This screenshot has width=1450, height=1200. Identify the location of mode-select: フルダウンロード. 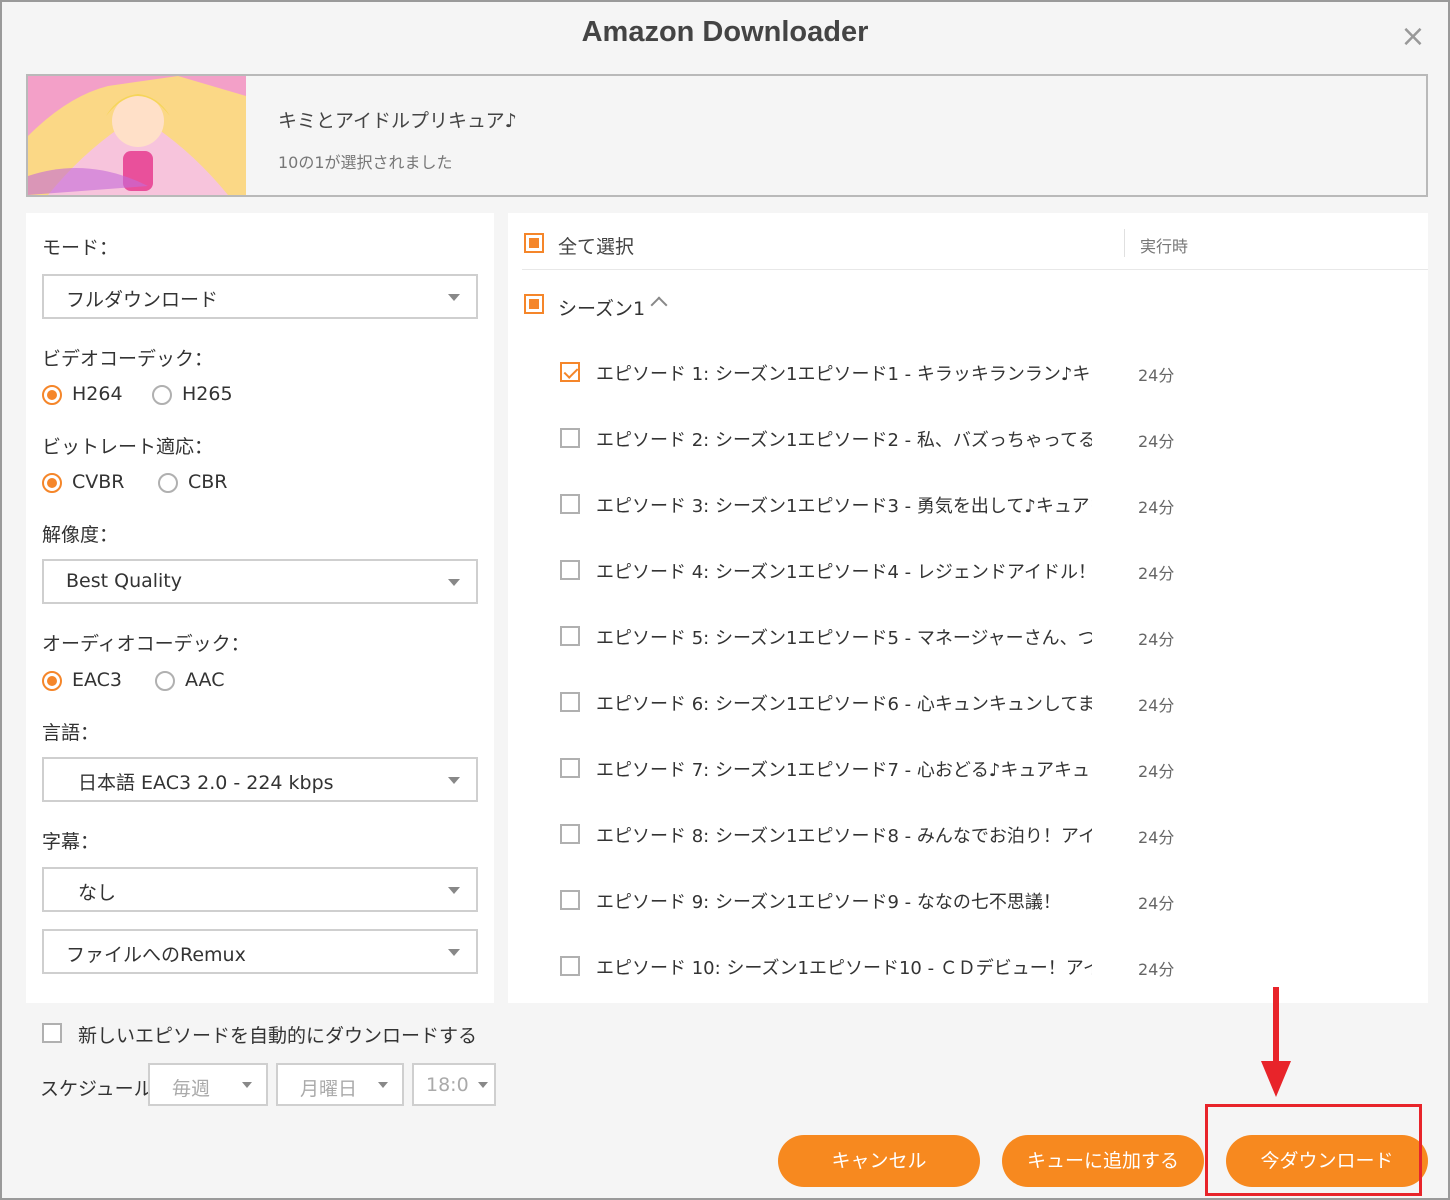
(260, 296).